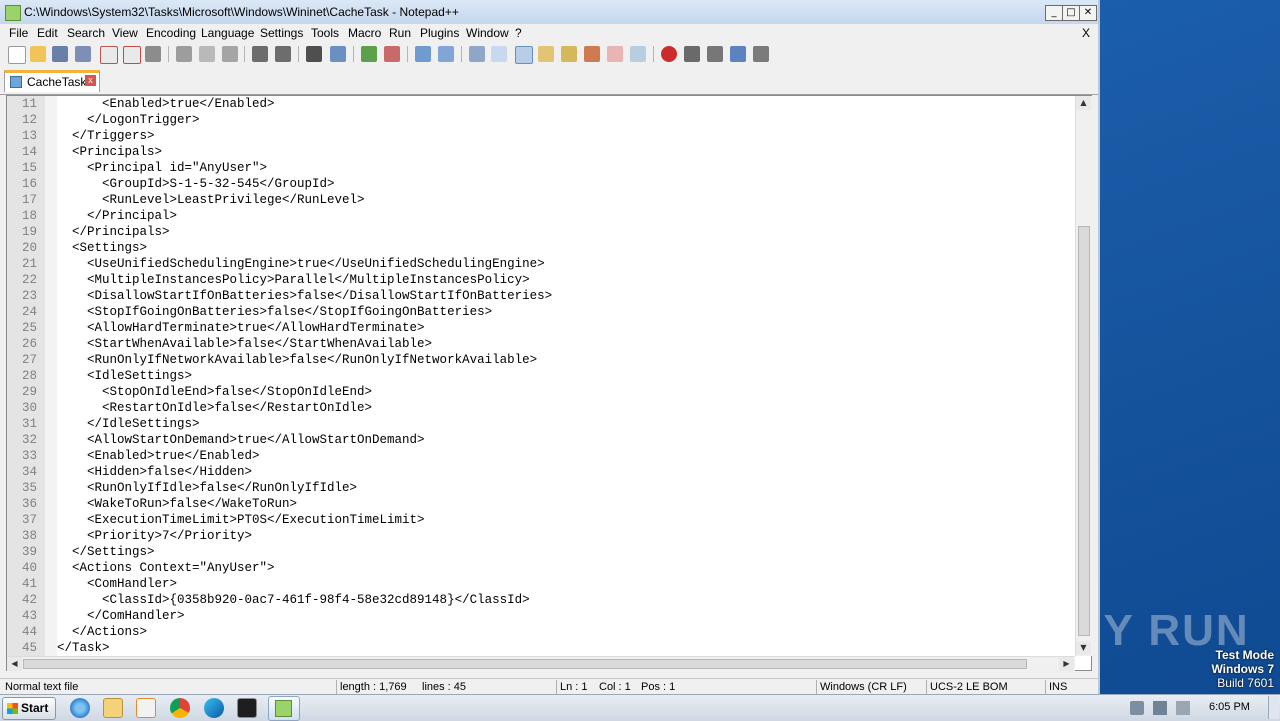  I want to click on code-line: 19 </Principals>, so click(541, 232).